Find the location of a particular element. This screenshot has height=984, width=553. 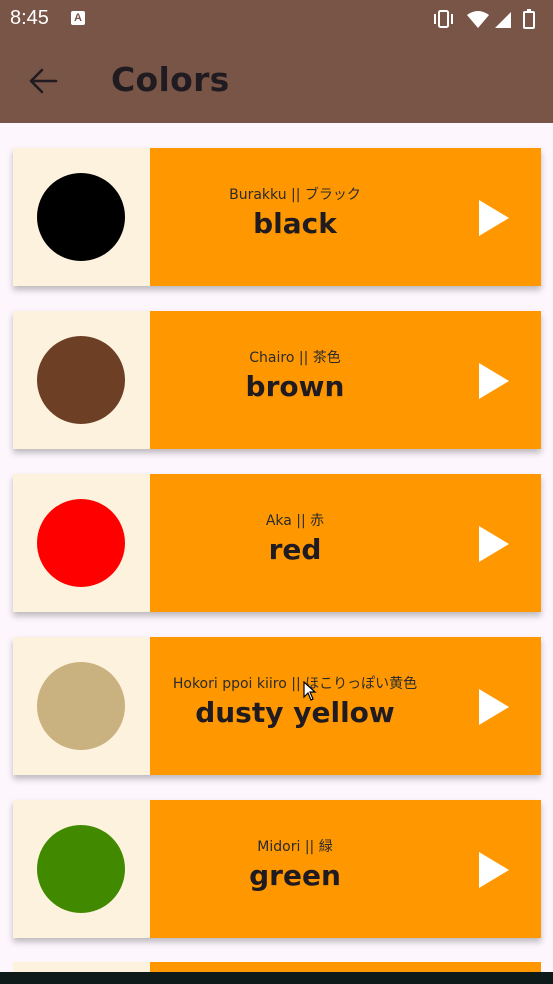

system-nav-bar is located at coordinates (276, 978).